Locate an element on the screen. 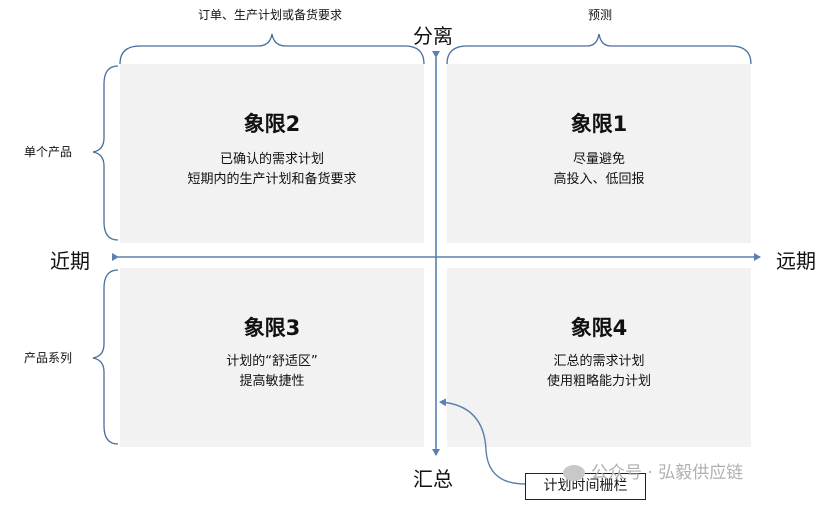 This screenshot has width=837, height=505. axis-label-top: 分离 is located at coordinates (433, 36).